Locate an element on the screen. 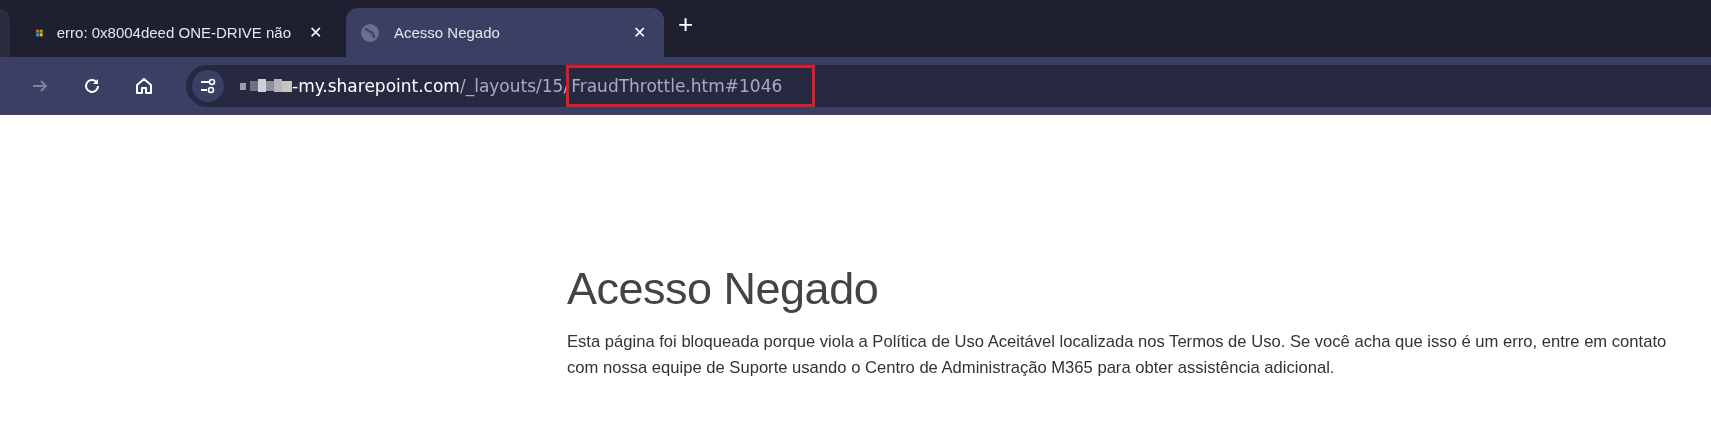  browser-tab: erro: 0x8004deed ONE-DRIVE não ✕ is located at coordinates (181, 32).